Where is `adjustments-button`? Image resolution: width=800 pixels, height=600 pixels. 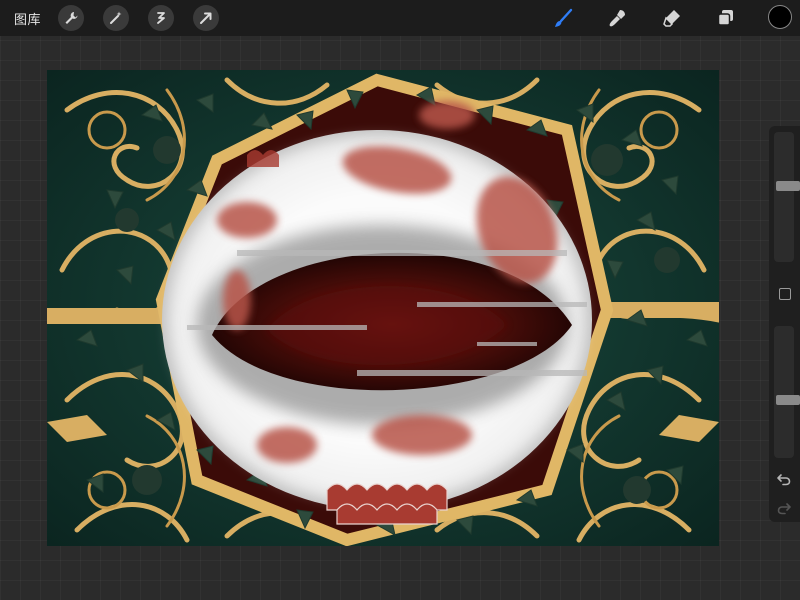
adjustments-button is located at coordinates (116, 18).